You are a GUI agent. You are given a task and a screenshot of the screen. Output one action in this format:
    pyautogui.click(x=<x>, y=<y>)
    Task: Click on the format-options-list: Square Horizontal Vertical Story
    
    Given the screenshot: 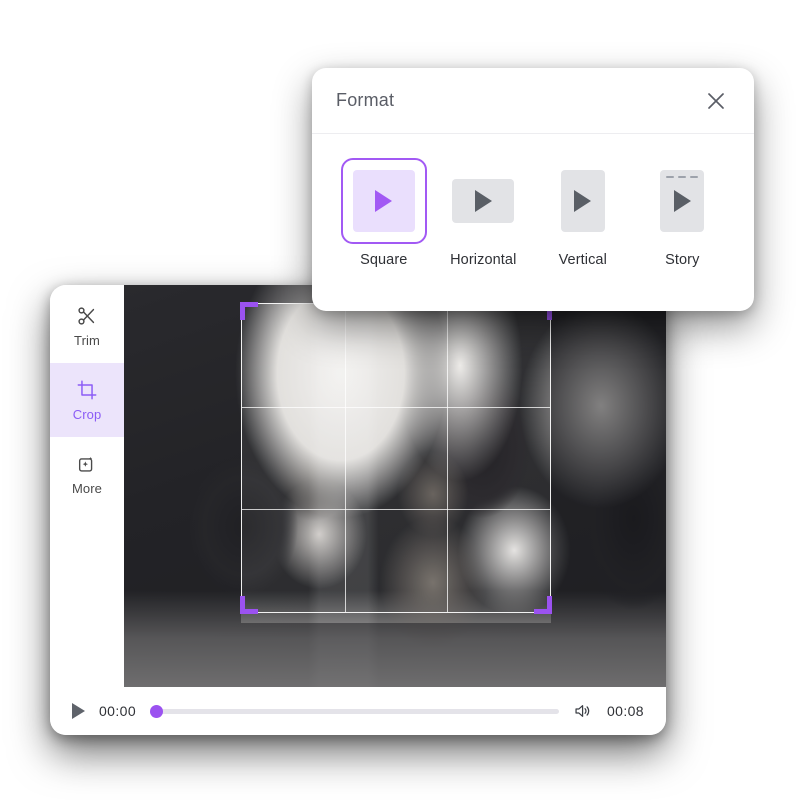 What is the action you would take?
    pyautogui.click(x=533, y=201)
    